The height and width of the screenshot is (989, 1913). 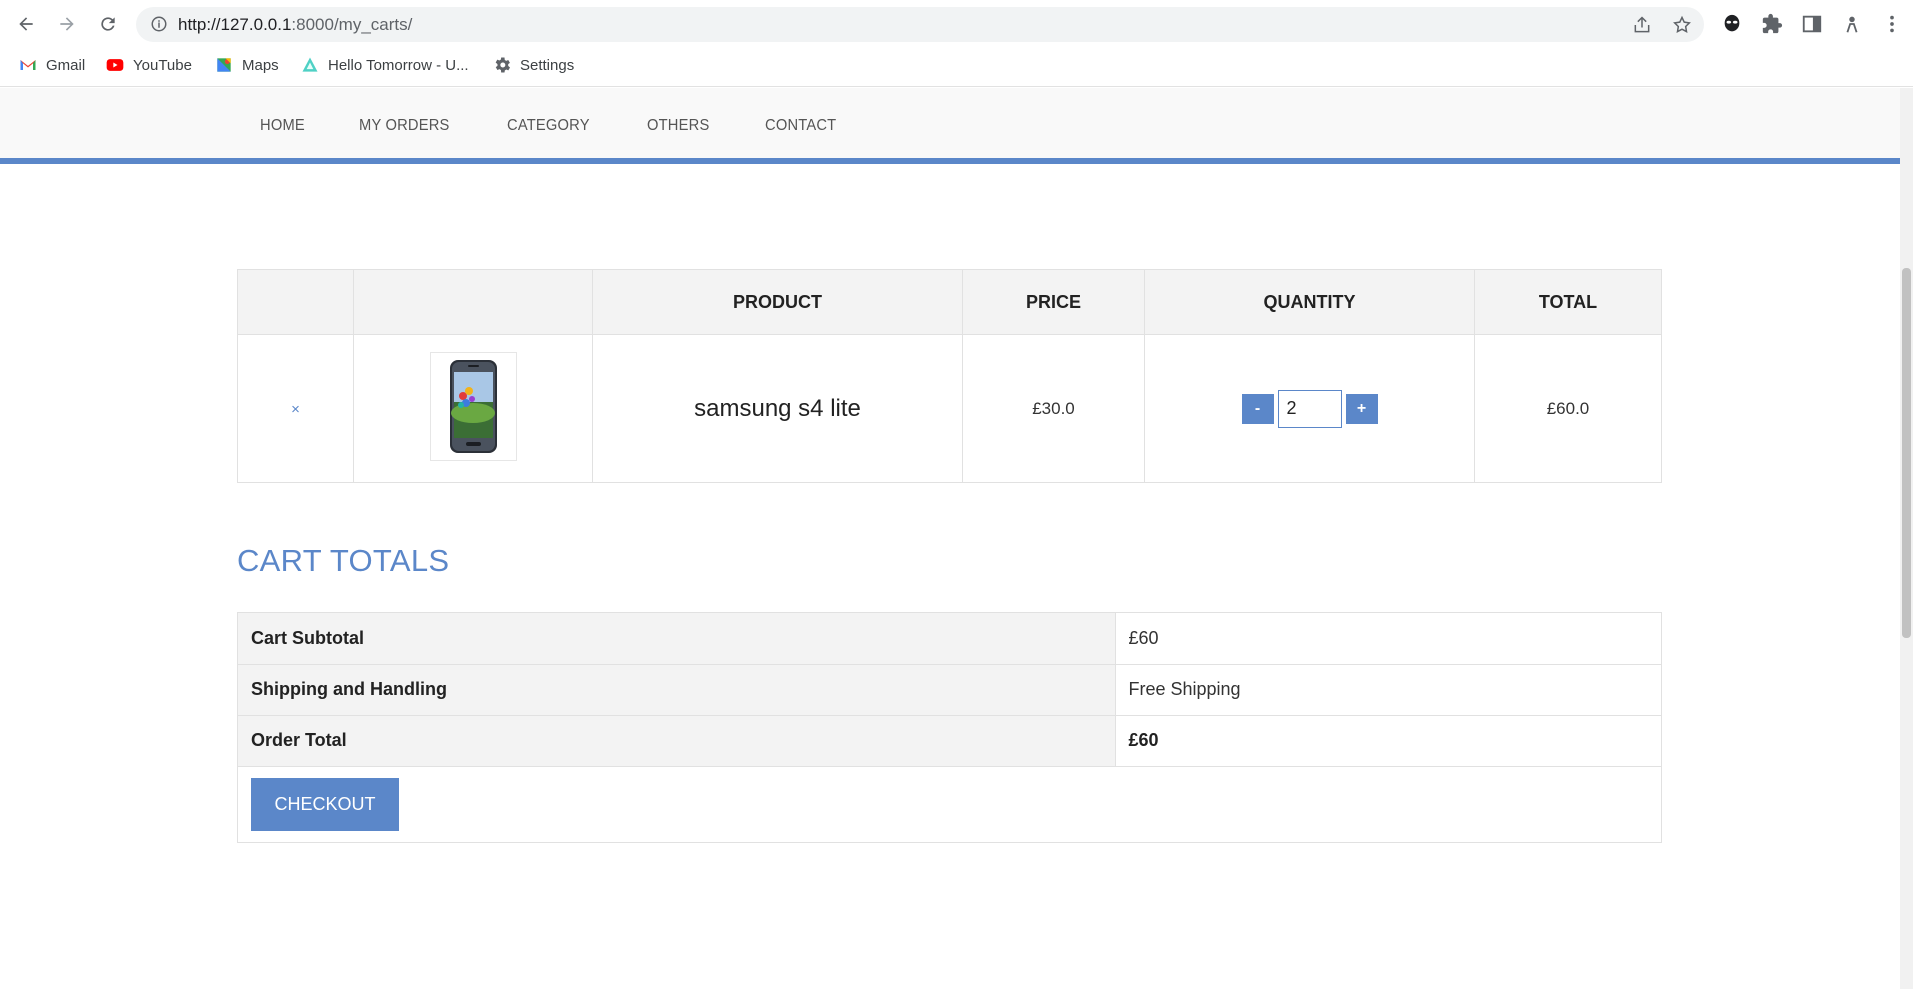 I want to click on nav-category: CATEGORY, so click(x=548, y=126).